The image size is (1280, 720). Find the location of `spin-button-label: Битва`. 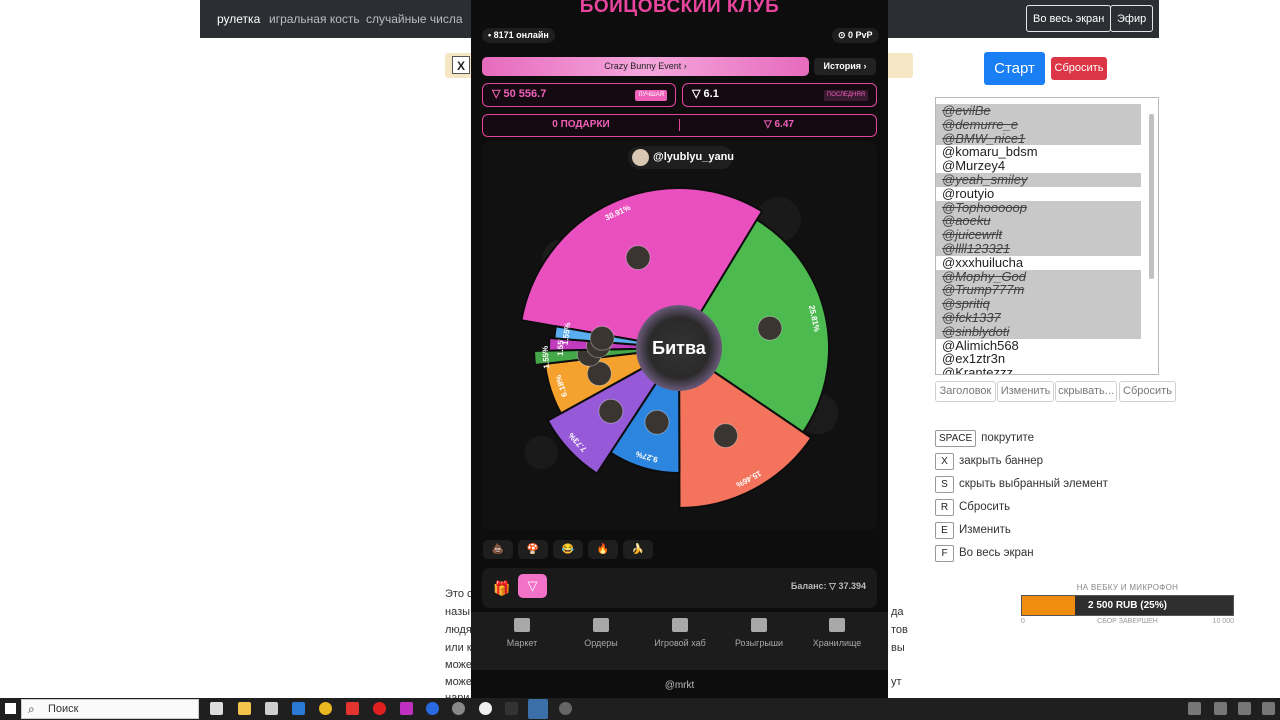

spin-button-label: Битва is located at coordinates (679, 348).